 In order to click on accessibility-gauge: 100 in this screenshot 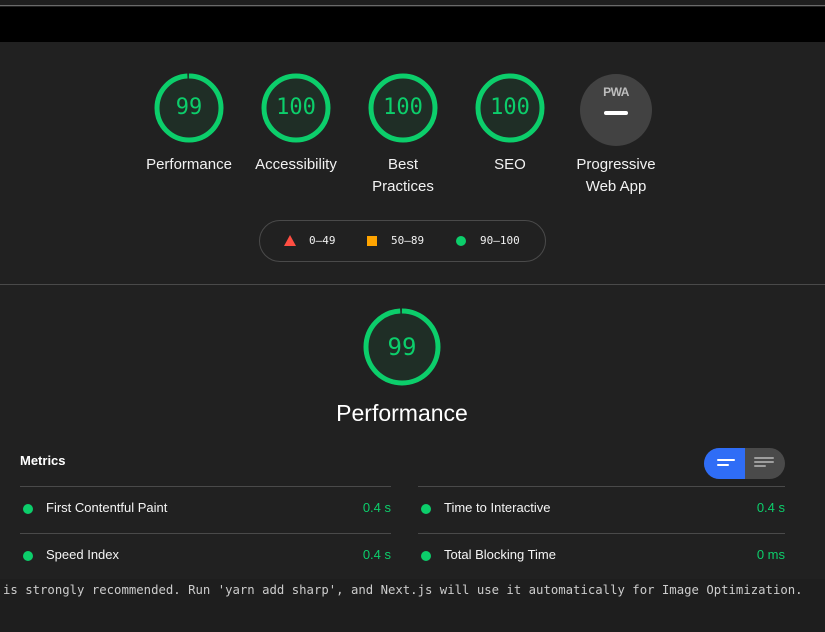, I will do `click(296, 108)`.